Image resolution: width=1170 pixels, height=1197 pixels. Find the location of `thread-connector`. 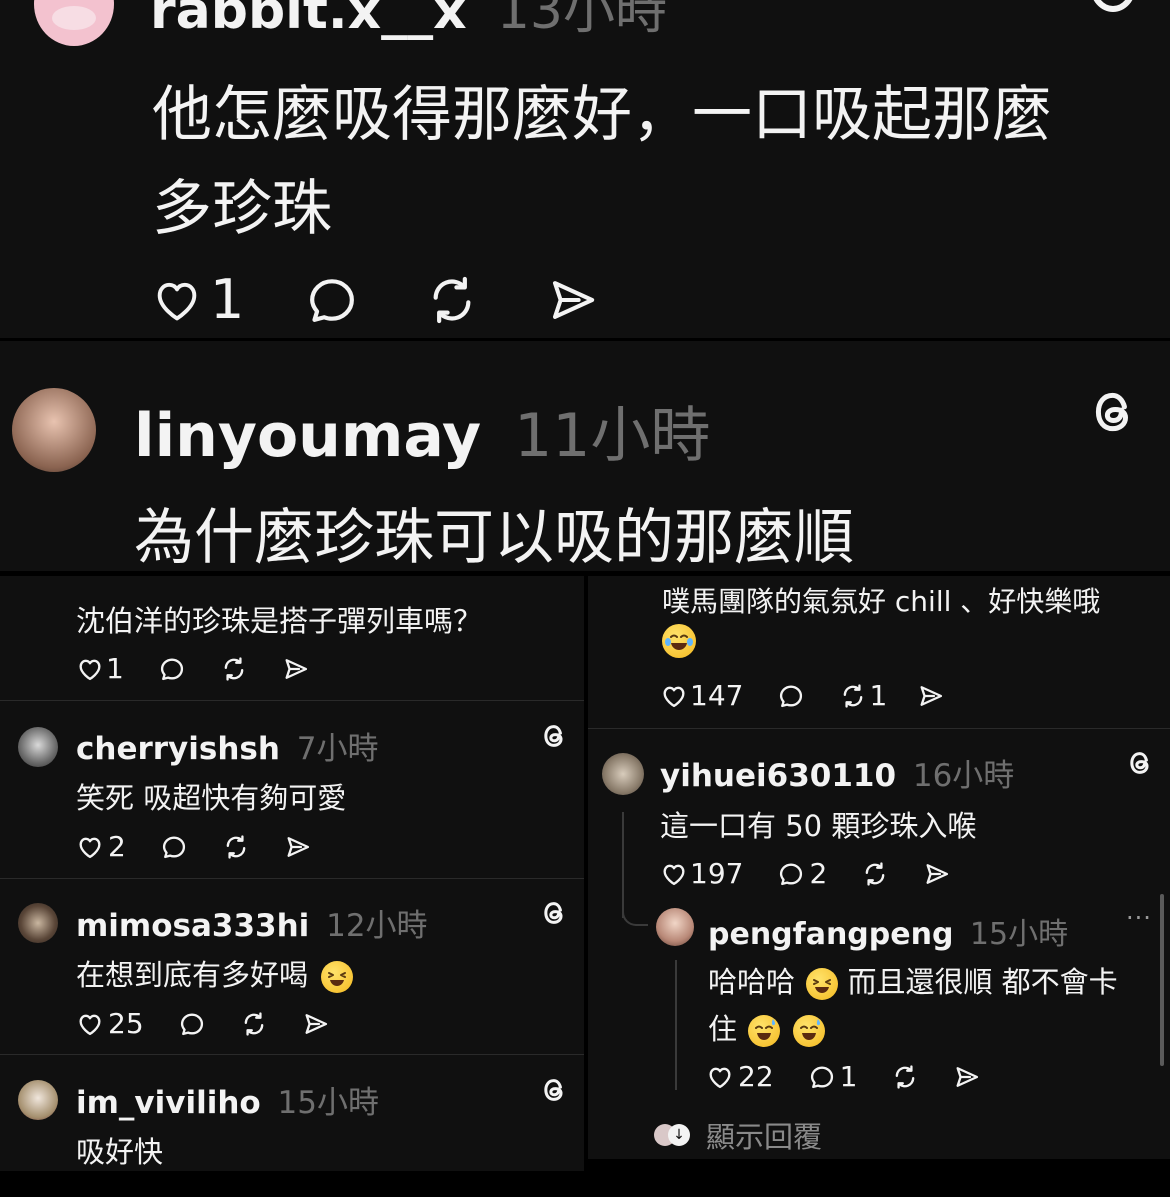

thread-connector is located at coordinates (635, 916).